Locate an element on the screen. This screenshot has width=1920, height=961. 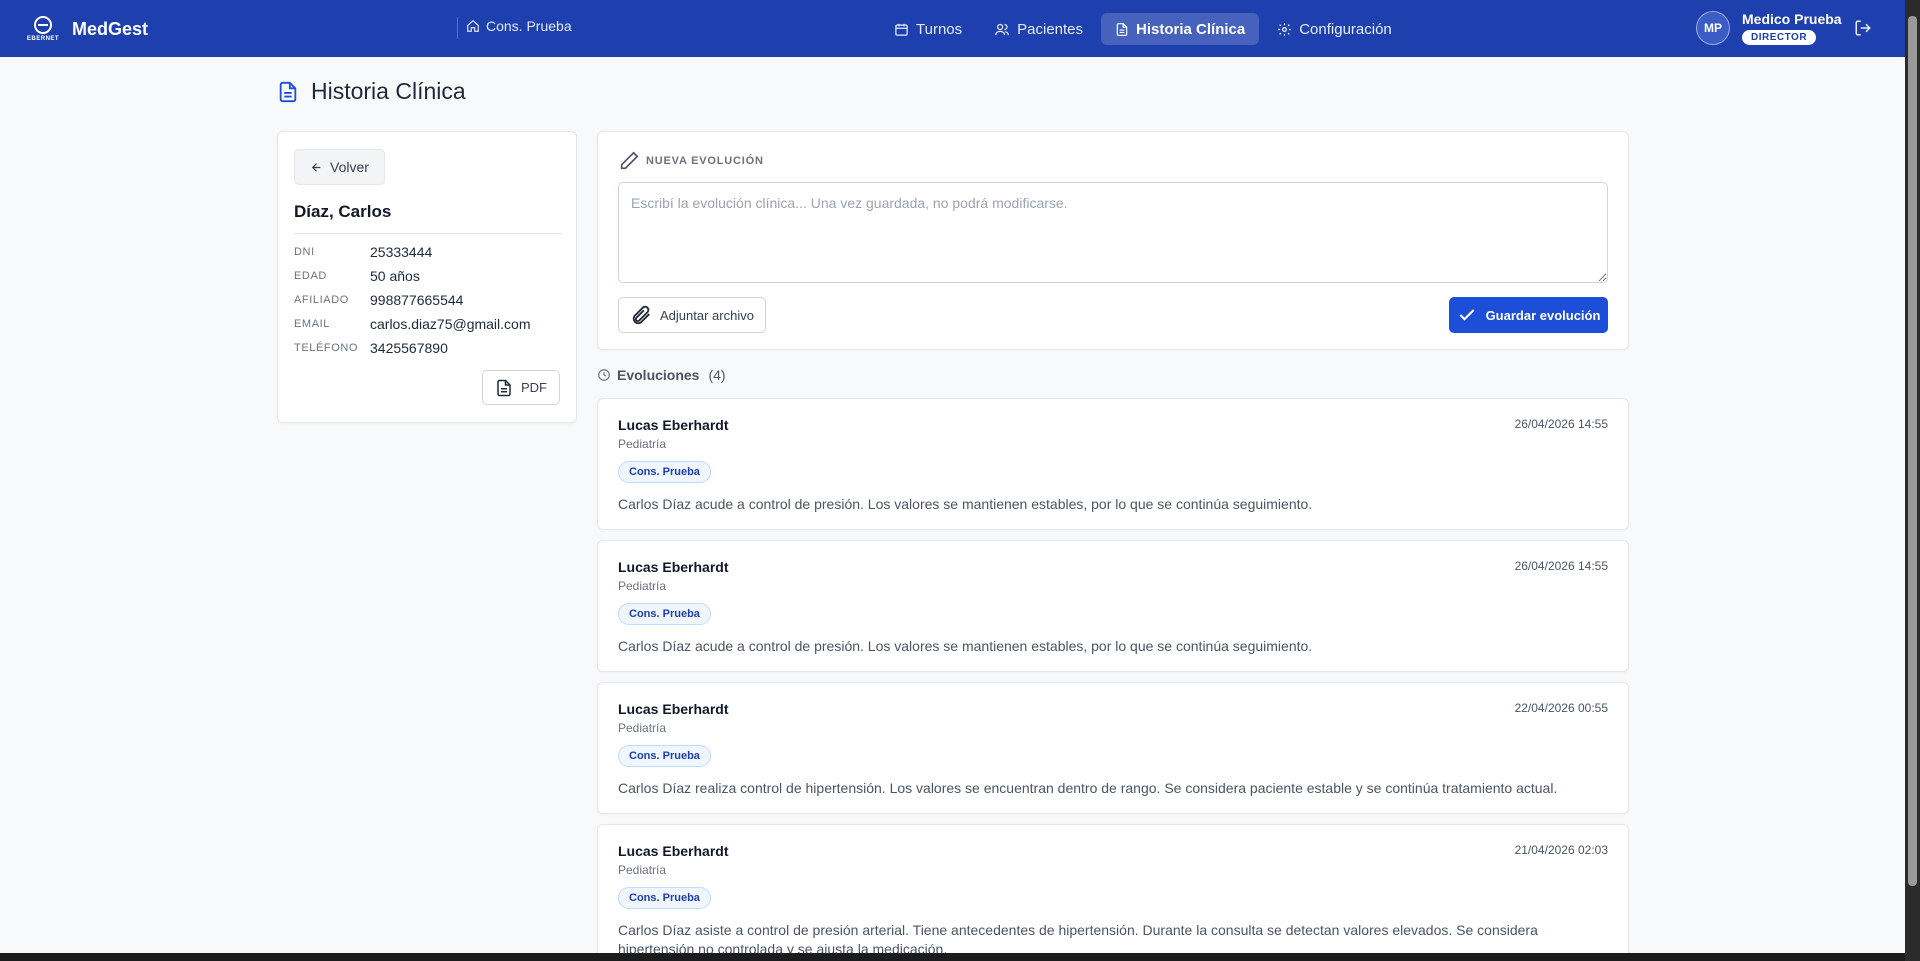
paperclip-icon is located at coordinates (641, 315).